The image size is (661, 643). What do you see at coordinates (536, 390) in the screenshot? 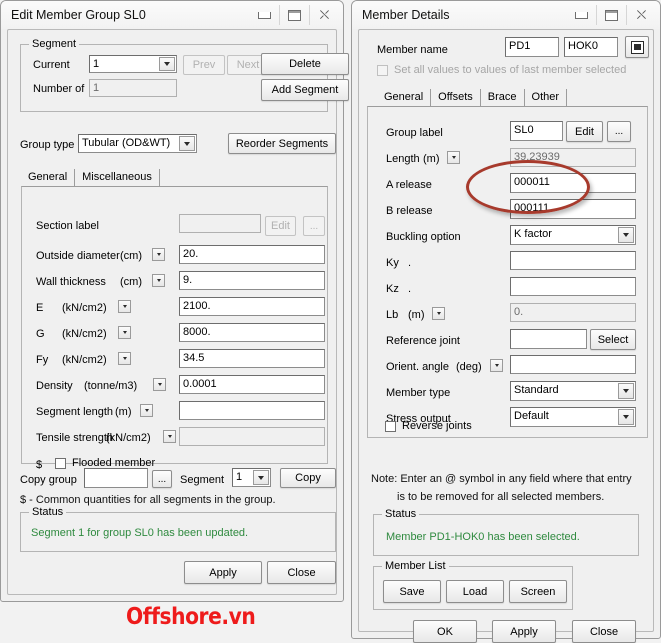
I see `member-type-value: Standard` at bounding box center [536, 390].